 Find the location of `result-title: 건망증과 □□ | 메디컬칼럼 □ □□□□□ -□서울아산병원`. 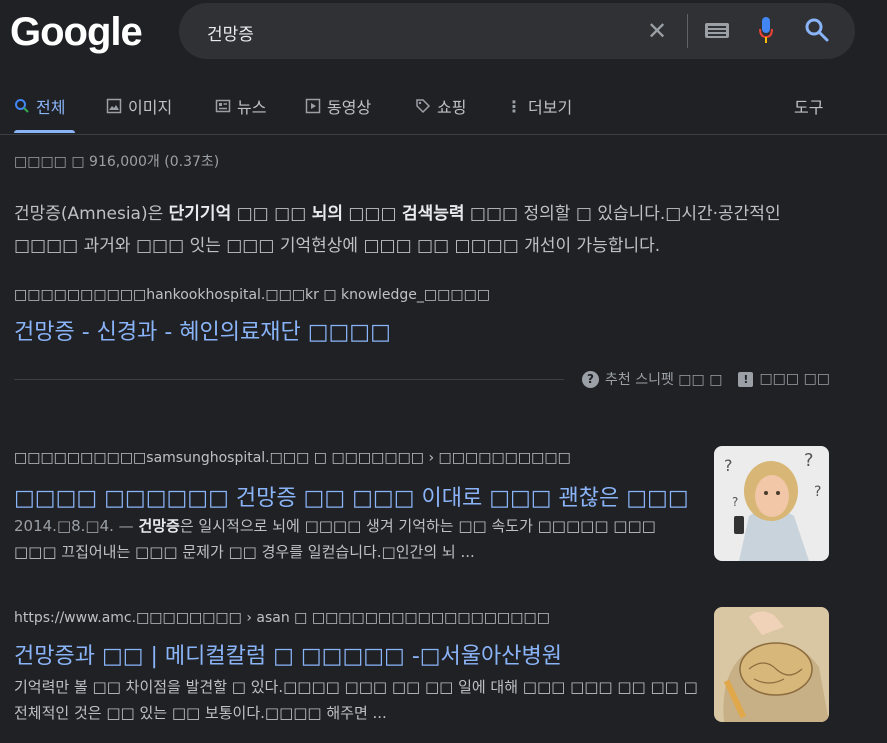

result-title: 건망증과 □□ | 메디컬칼럼 □ □□□□□ -□서울아산병원 is located at coordinates (288, 654).